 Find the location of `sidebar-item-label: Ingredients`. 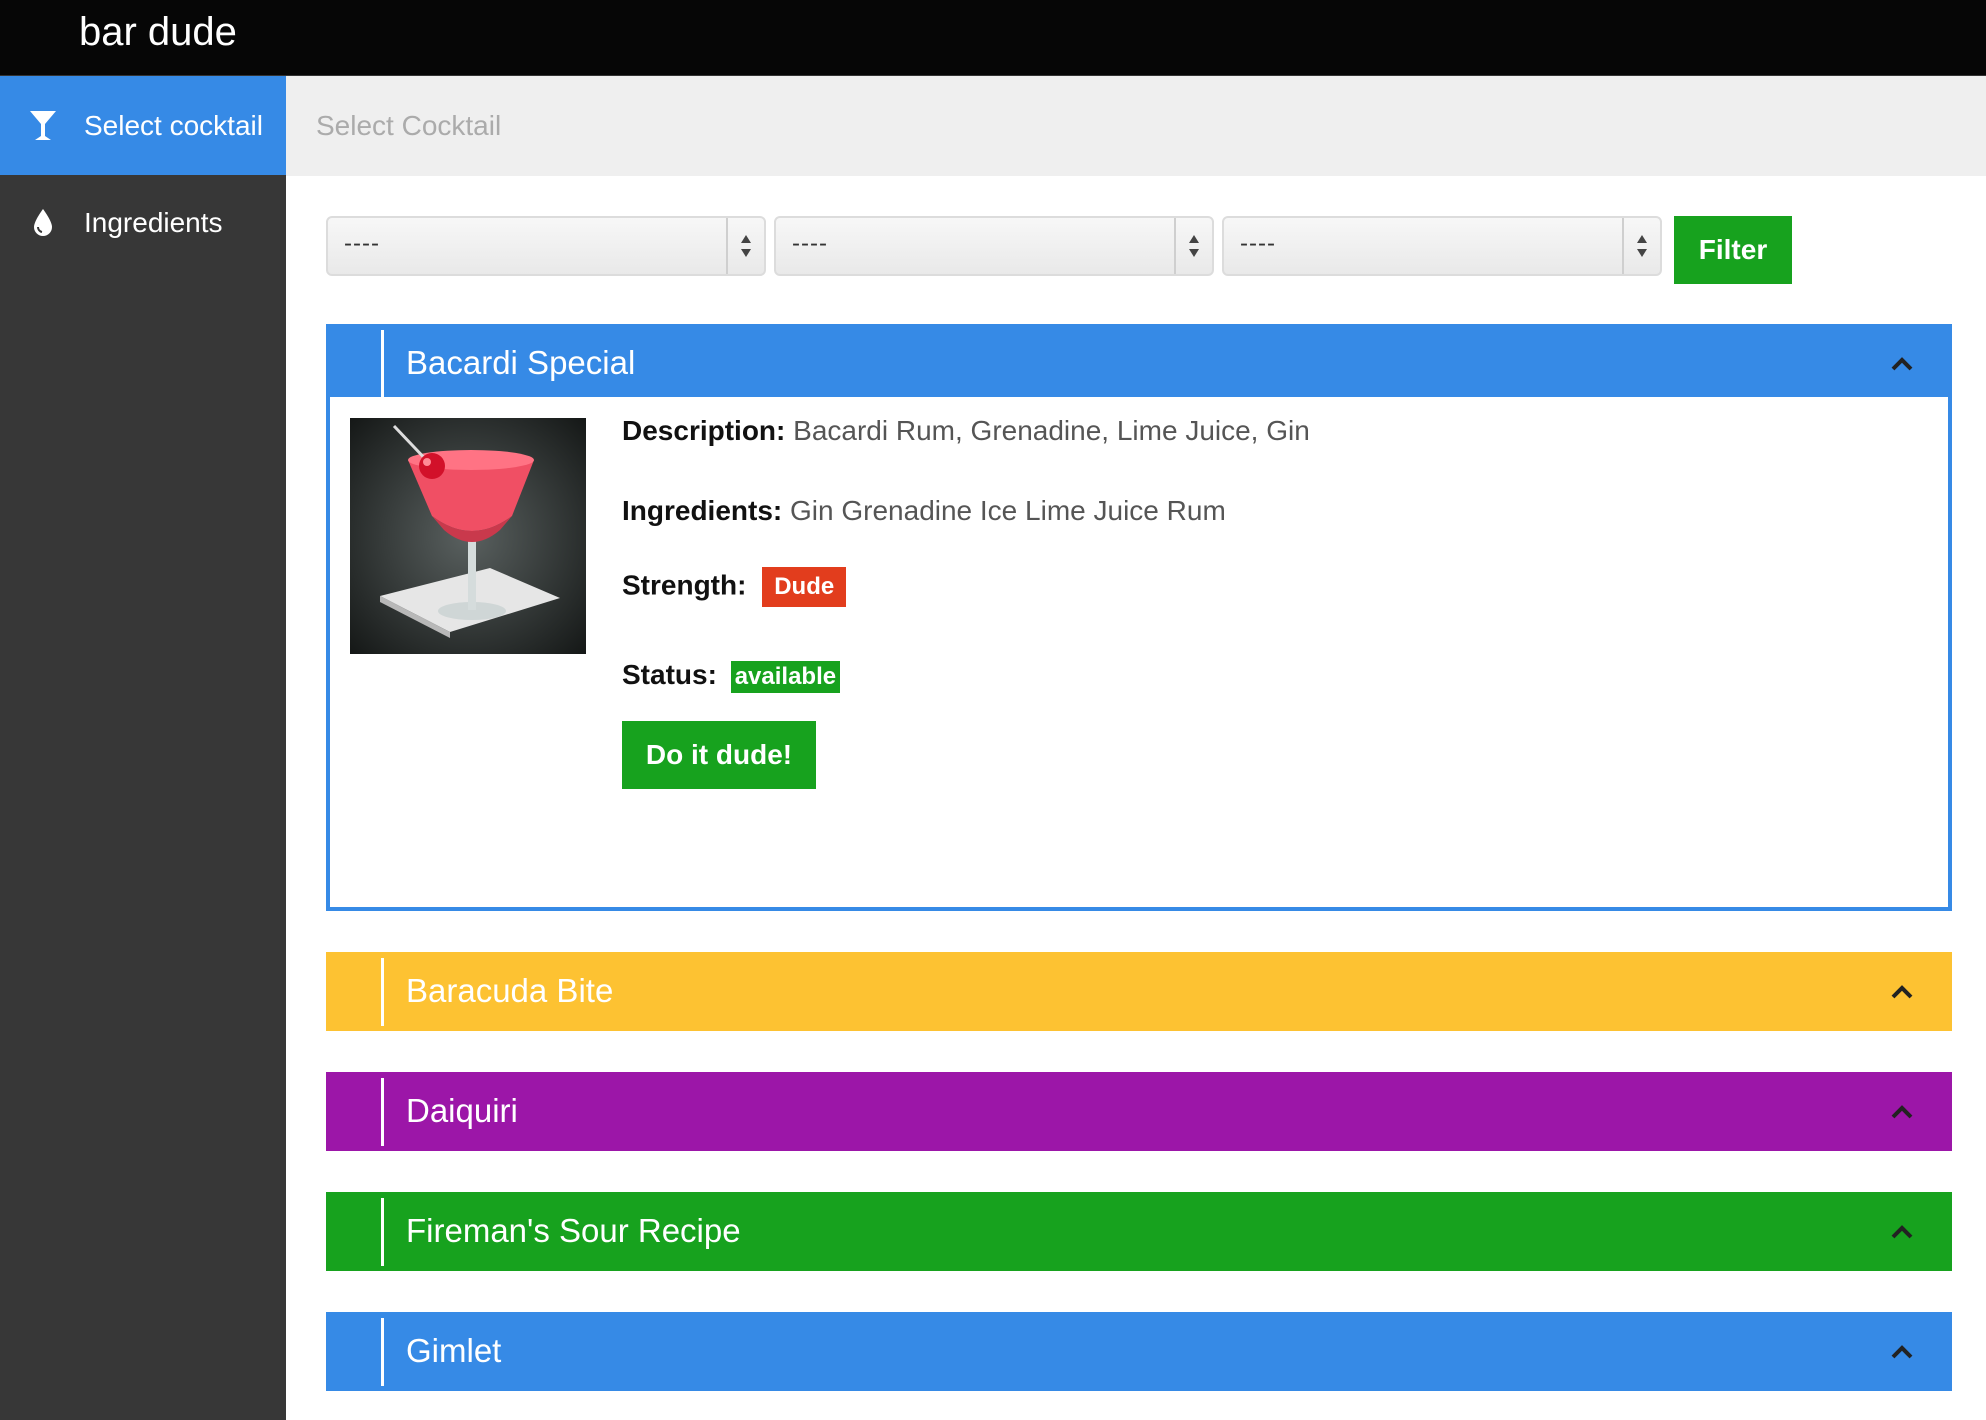

sidebar-item-label: Ingredients is located at coordinates (153, 222).